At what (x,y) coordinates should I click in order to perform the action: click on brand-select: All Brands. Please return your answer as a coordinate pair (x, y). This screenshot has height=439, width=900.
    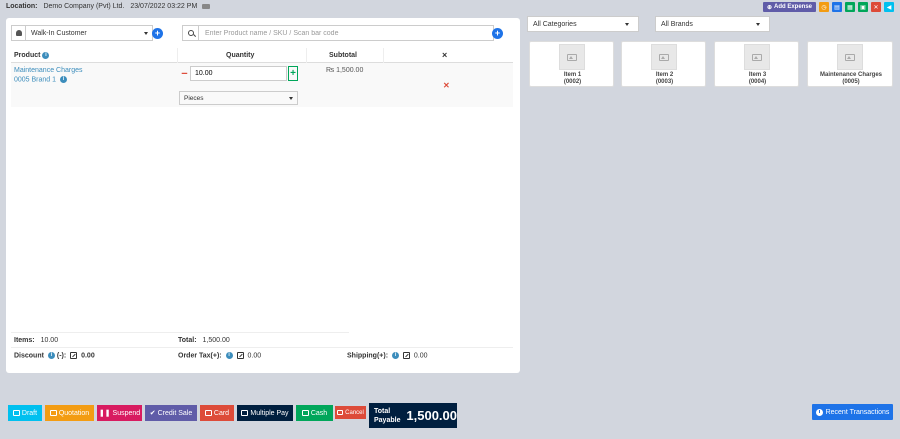
    Looking at the image, I should click on (712, 24).